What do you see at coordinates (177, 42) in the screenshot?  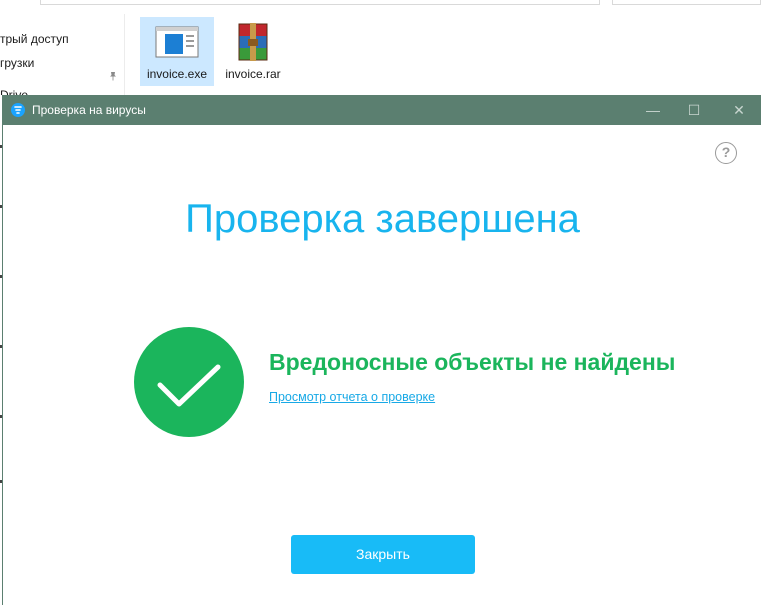 I see `exe-file-icon` at bounding box center [177, 42].